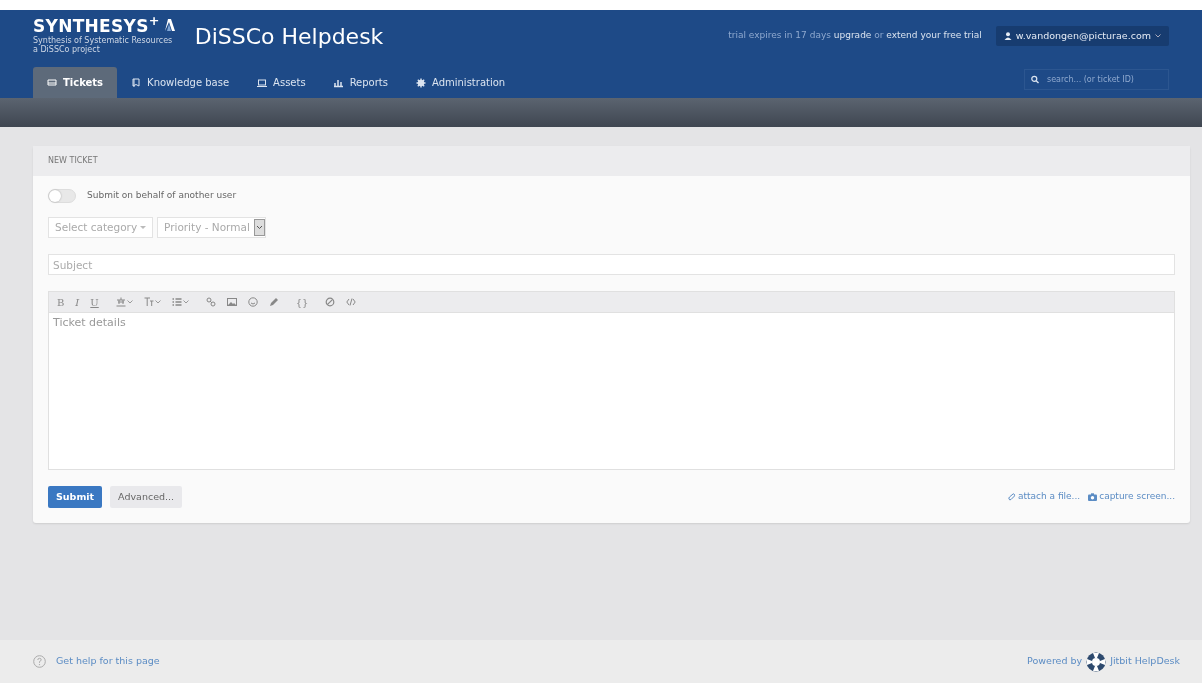 The width and height of the screenshot is (1202, 683). Describe the element at coordinates (281, 82) in the screenshot. I see `nav-tab: Assets` at that location.